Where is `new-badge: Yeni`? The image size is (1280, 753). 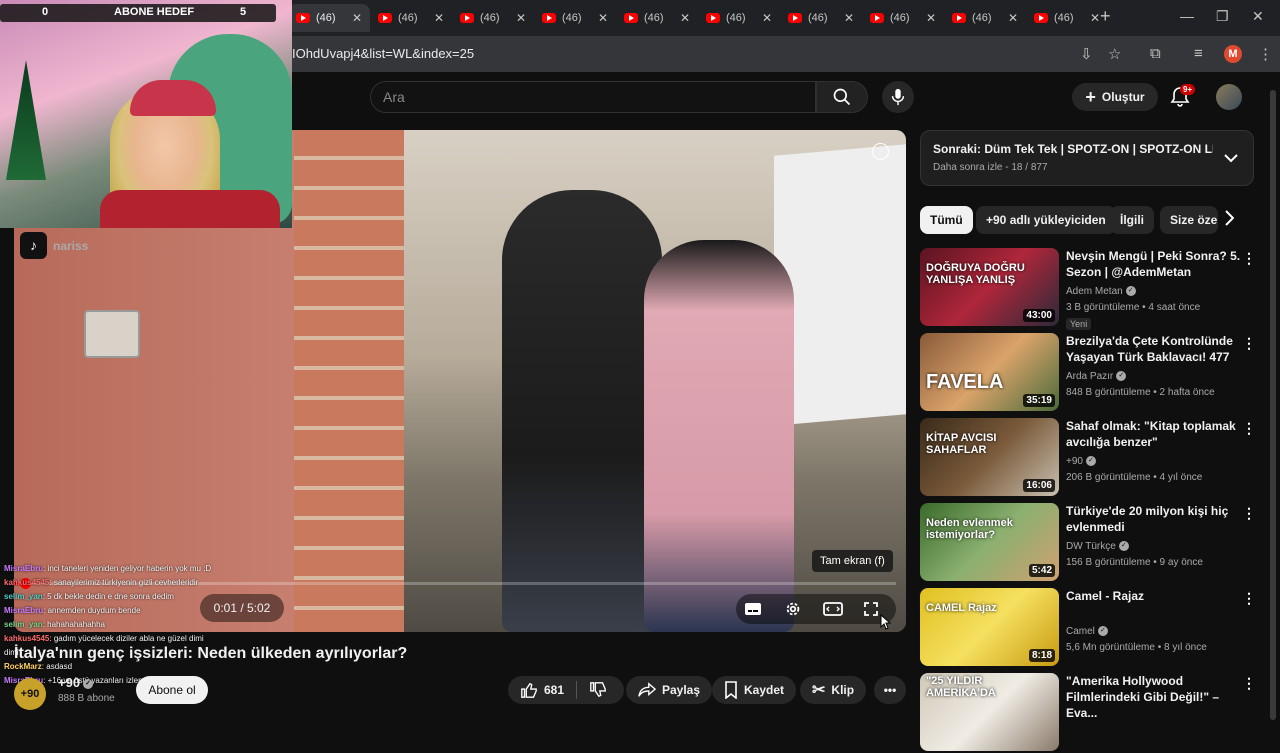 new-badge: Yeni is located at coordinates (1079, 324).